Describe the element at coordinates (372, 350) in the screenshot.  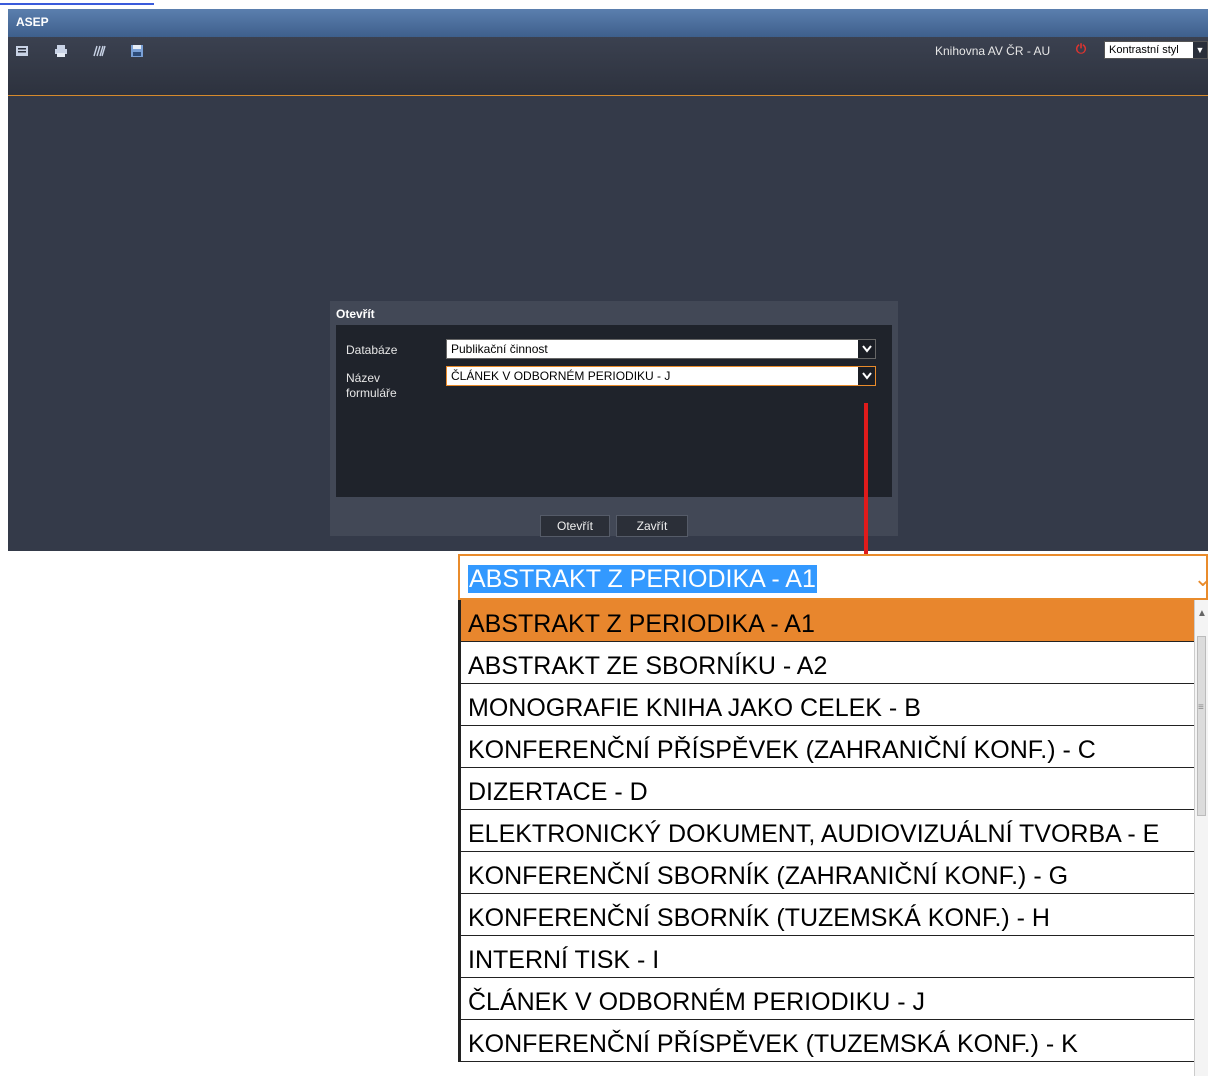
I see `database-label: Databáze` at that location.